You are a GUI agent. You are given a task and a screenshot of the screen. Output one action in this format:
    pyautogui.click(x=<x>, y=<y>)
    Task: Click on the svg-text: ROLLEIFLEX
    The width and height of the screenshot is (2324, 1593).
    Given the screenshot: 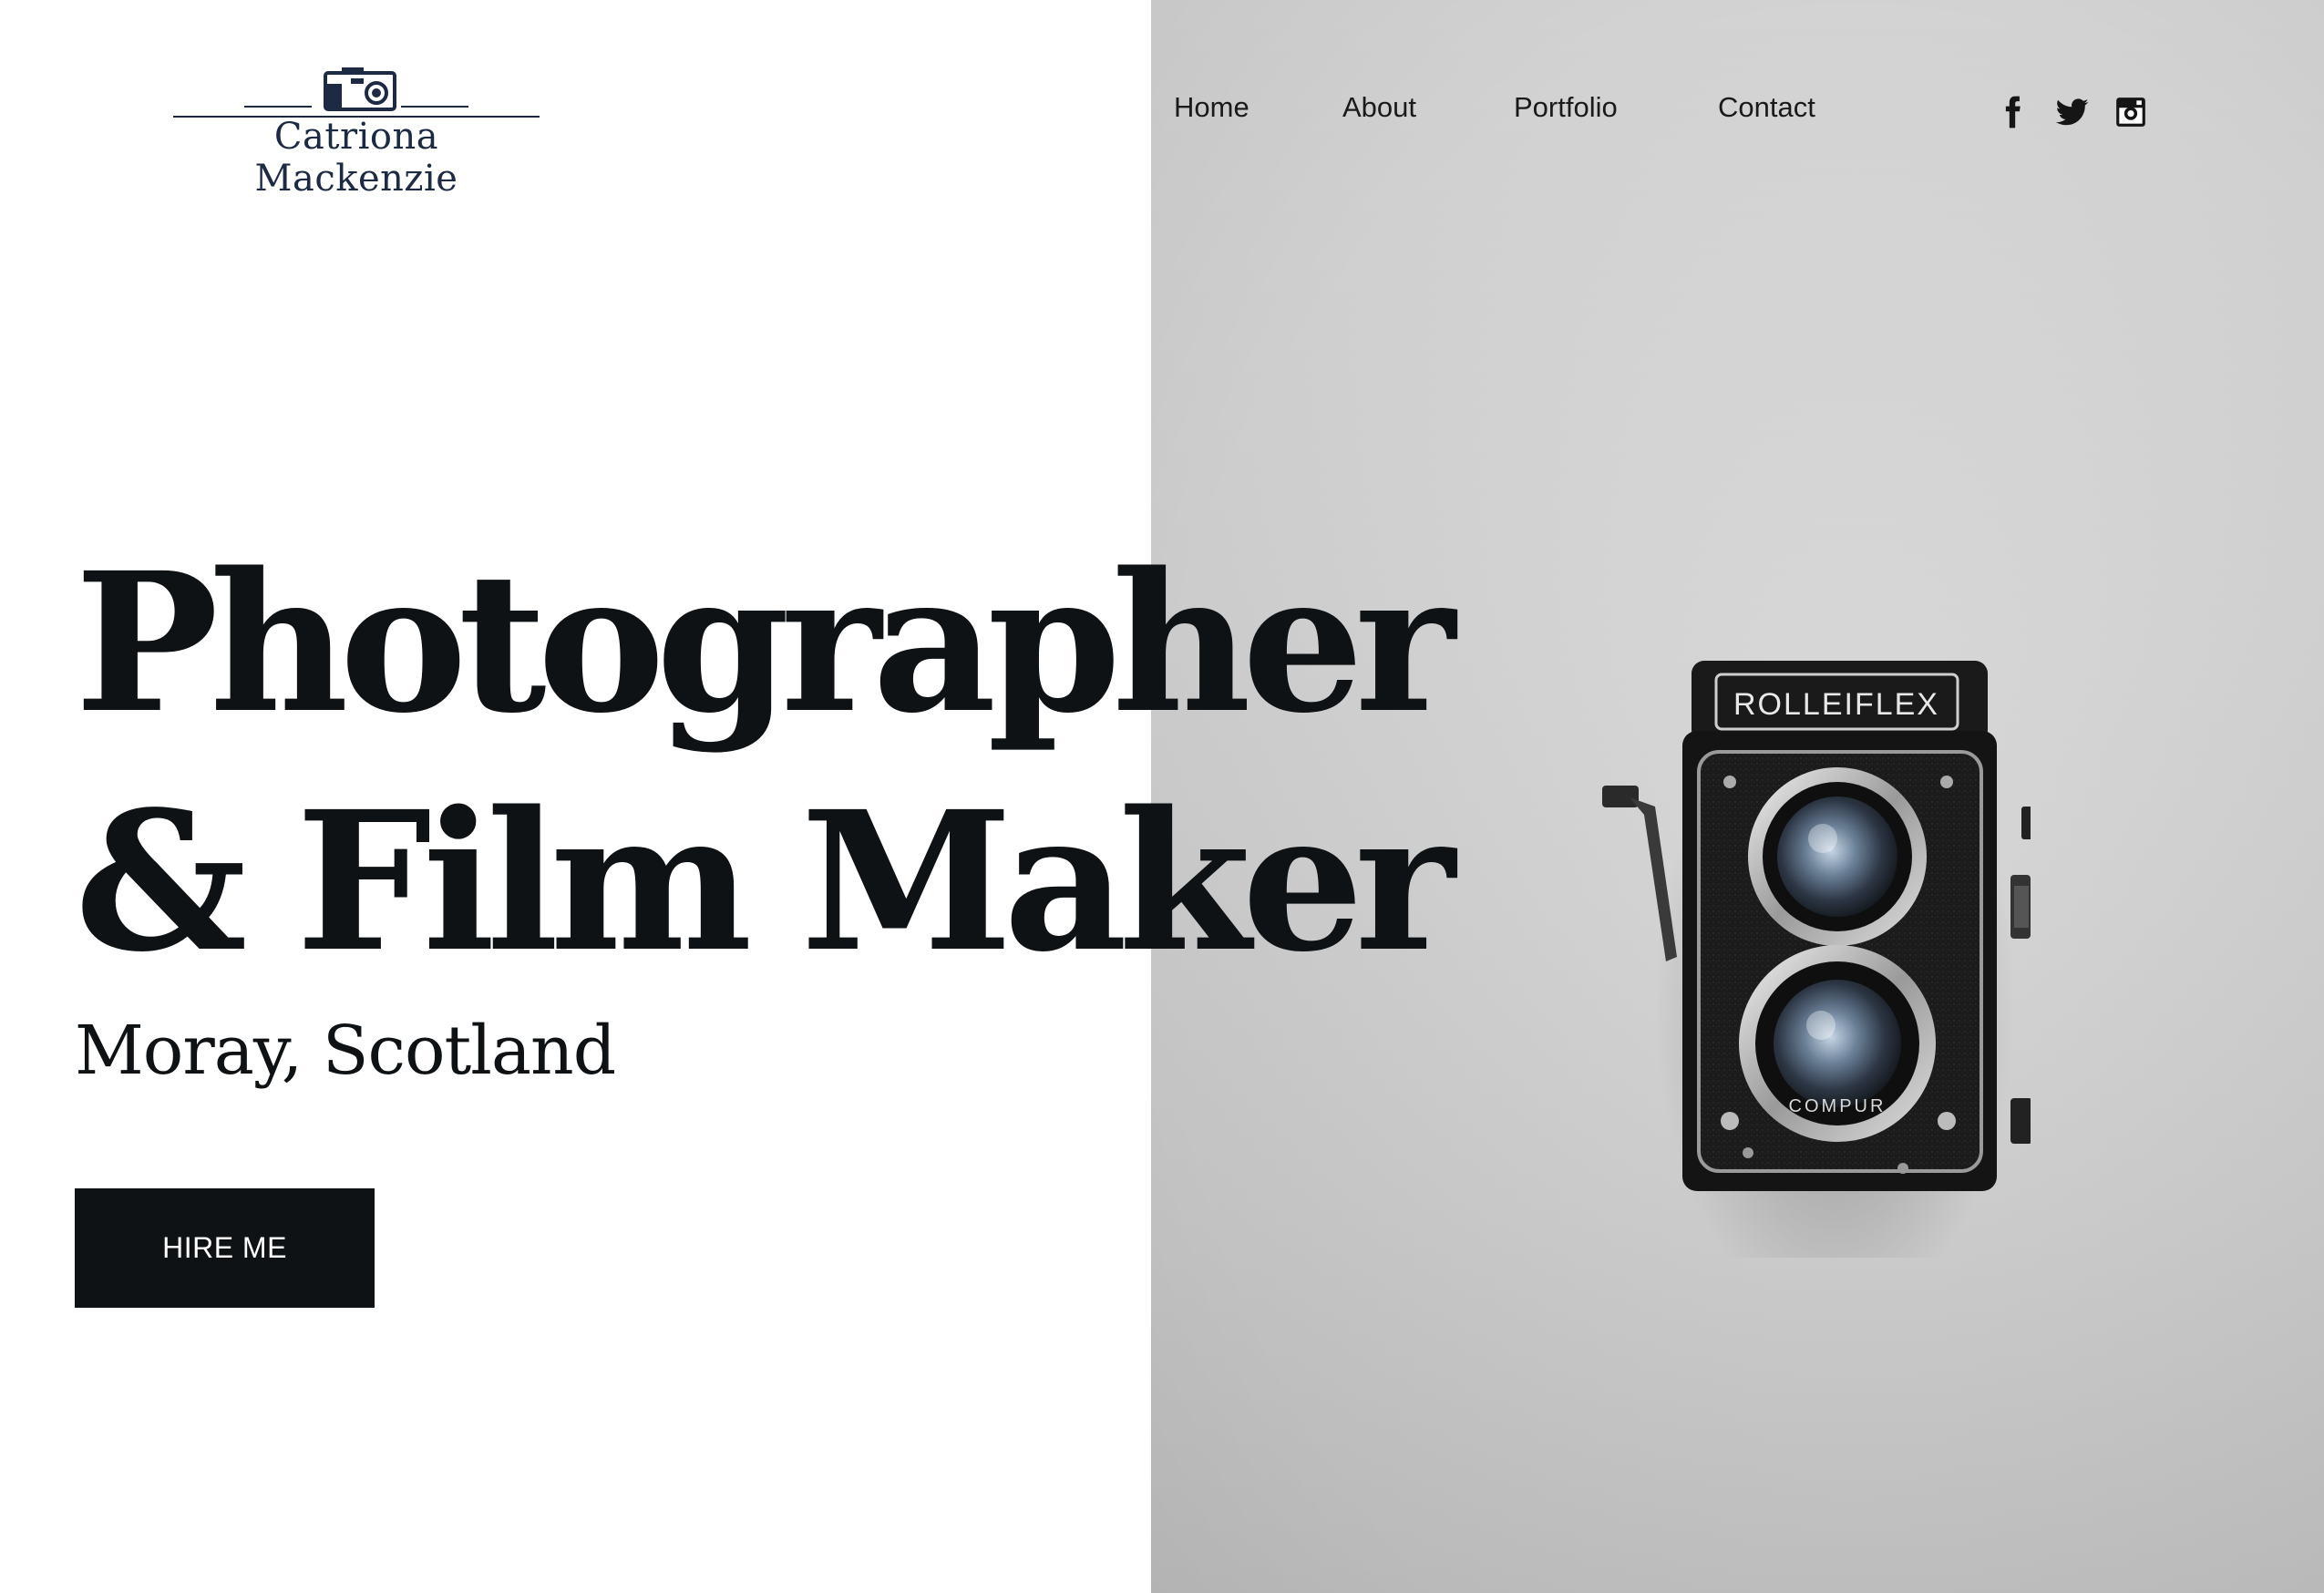 What is the action you would take?
    pyautogui.click(x=1836, y=704)
    